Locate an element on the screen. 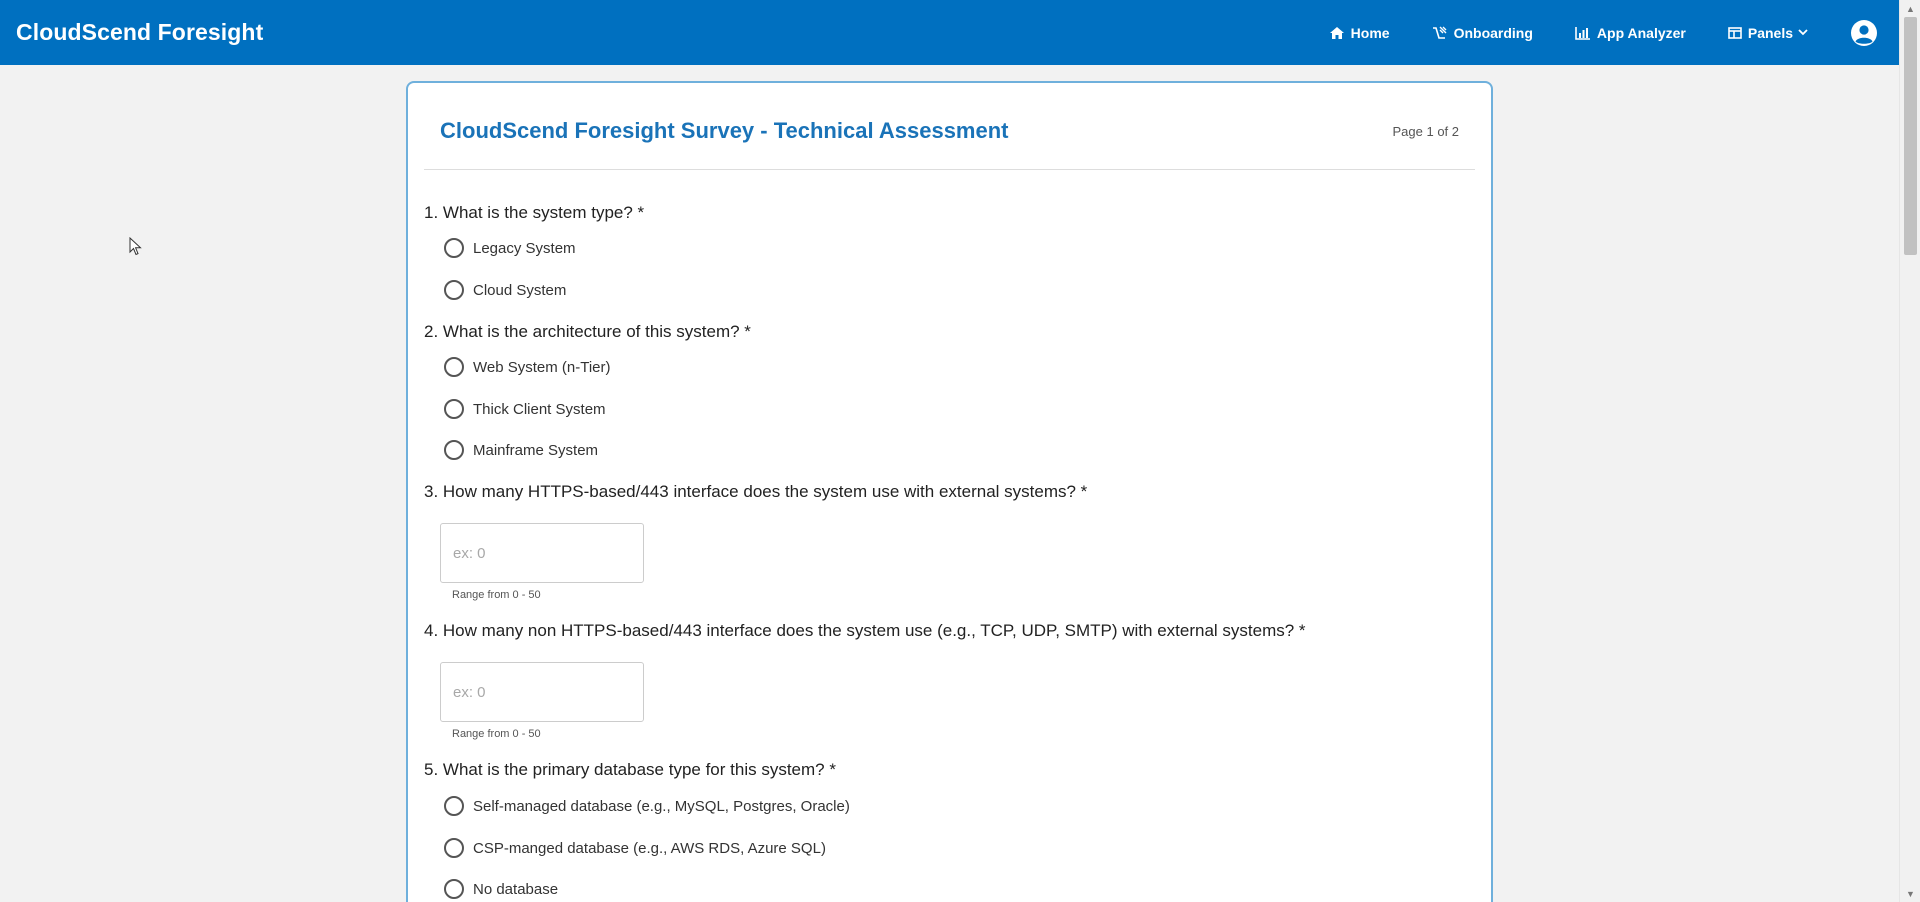  option-no-database: No database is located at coordinates (501, 889).